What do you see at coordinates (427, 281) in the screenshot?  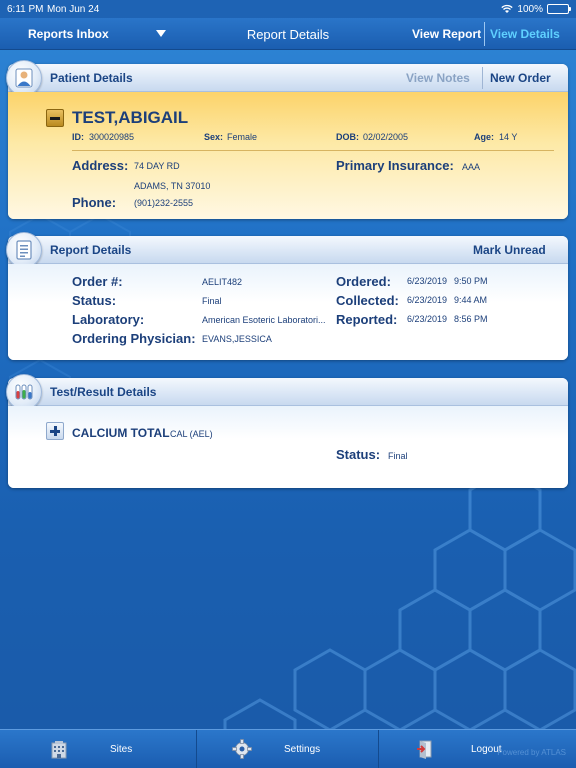 I see `ordered-date: 6/23/2019` at bounding box center [427, 281].